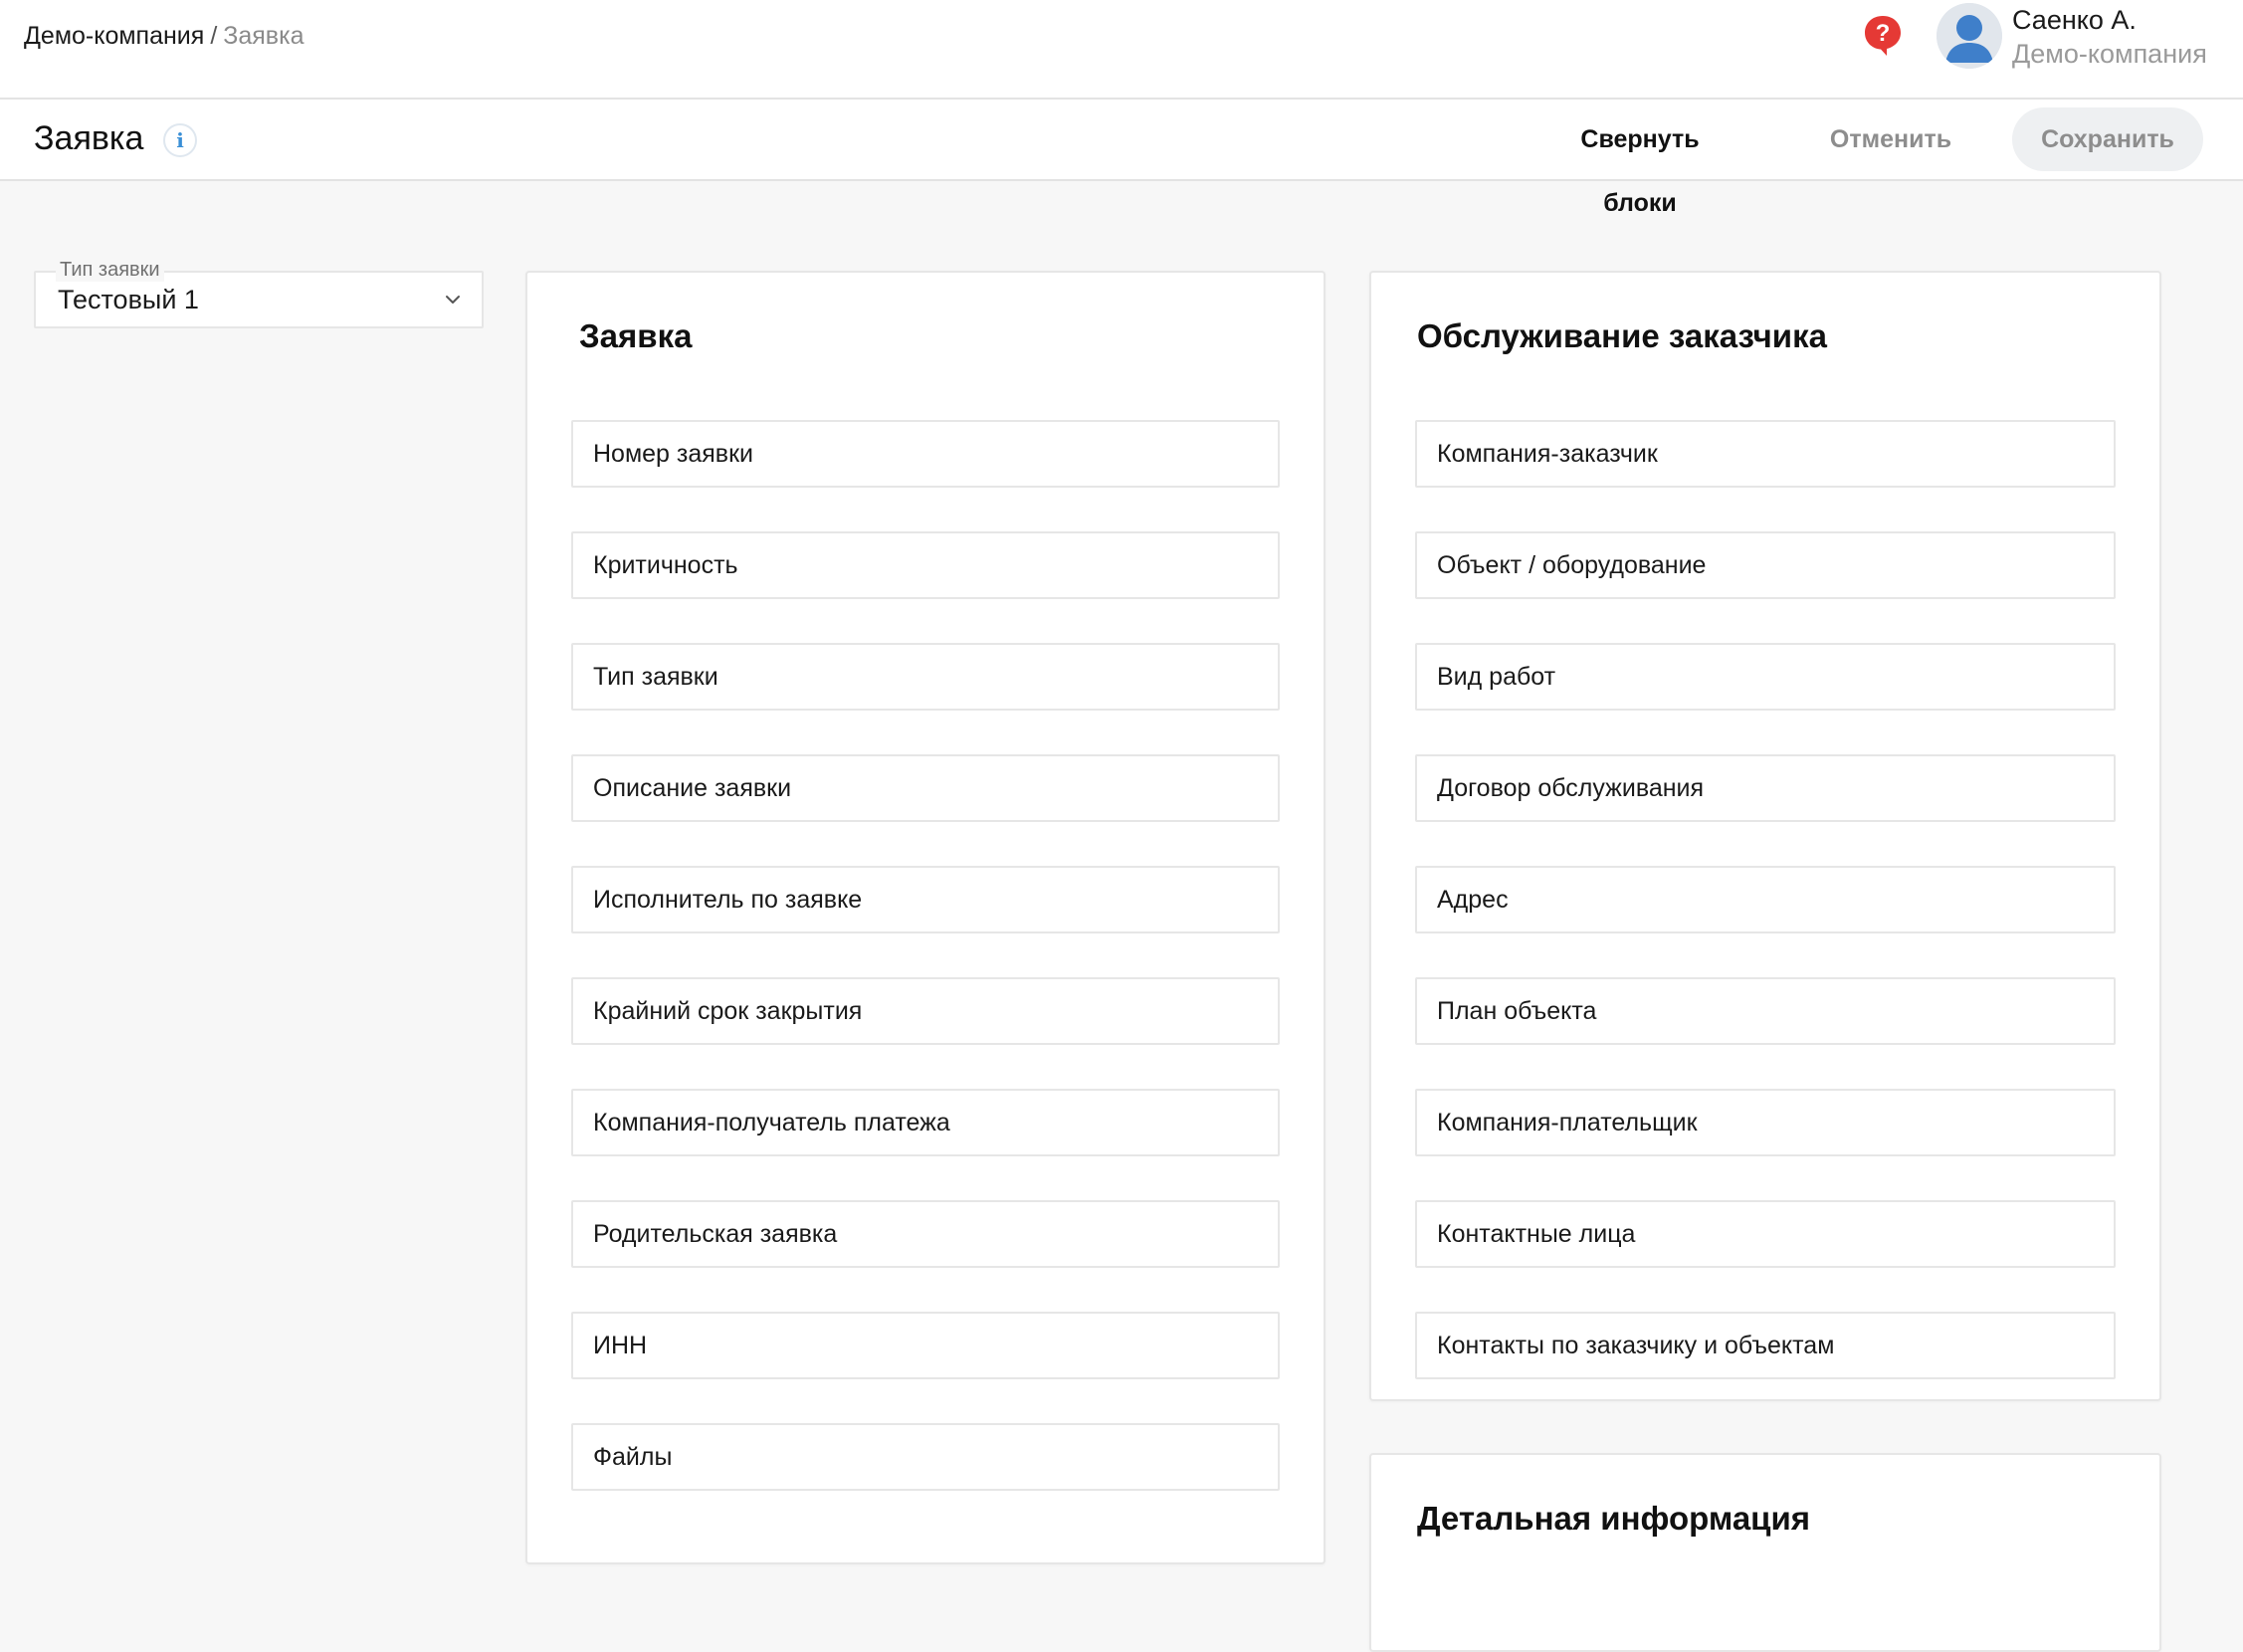 The image size is (2243, 1652). I want to click on user-name: Саенко А., so click(2074, 20).